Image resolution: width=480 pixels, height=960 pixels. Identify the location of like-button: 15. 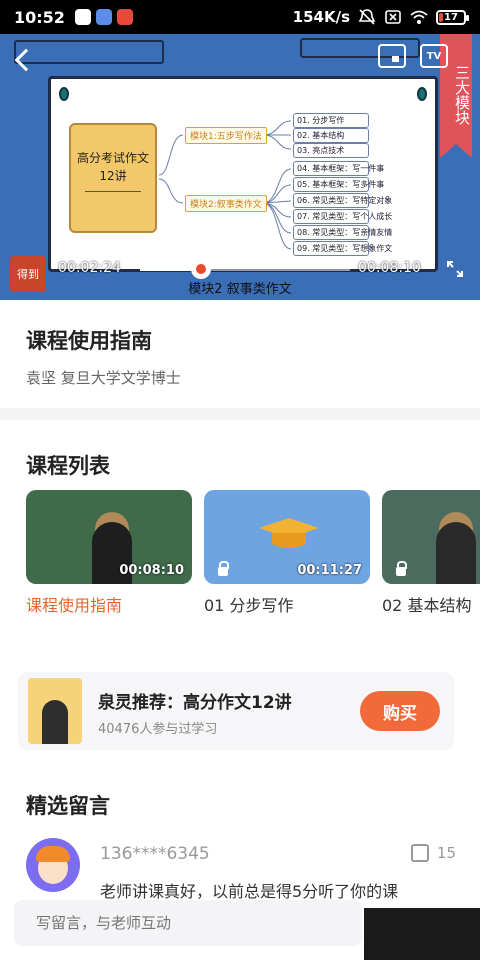
(433, 853).